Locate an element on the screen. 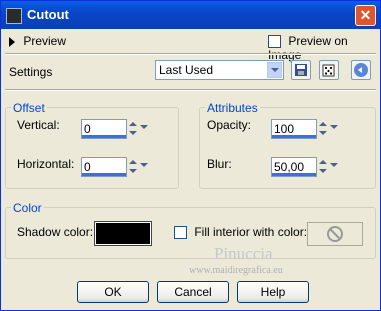 The image size is (381, 311). blur-value: 50,00 is located at coordinates (289, 167).